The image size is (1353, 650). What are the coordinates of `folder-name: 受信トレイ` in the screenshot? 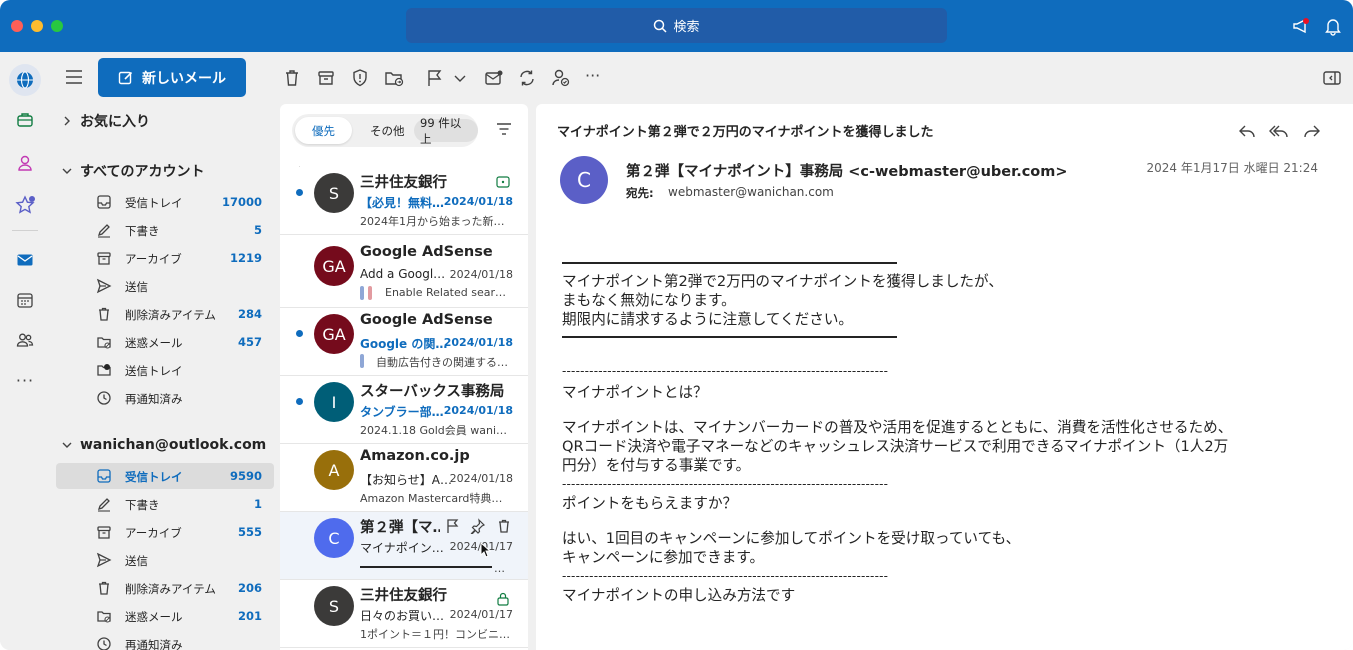 It's located at (154, 477).